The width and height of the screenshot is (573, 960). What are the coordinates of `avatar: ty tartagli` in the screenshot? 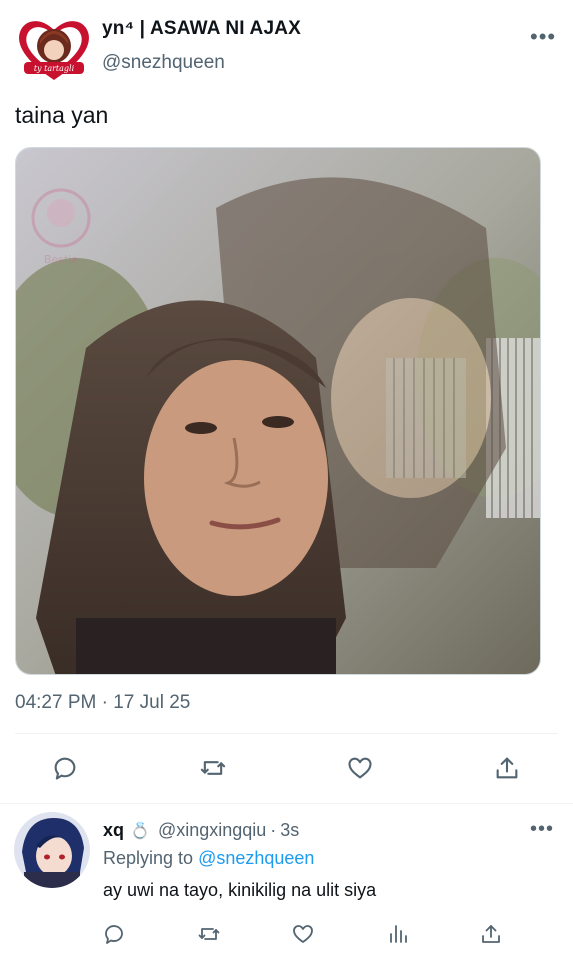 It's located at (54, 49).